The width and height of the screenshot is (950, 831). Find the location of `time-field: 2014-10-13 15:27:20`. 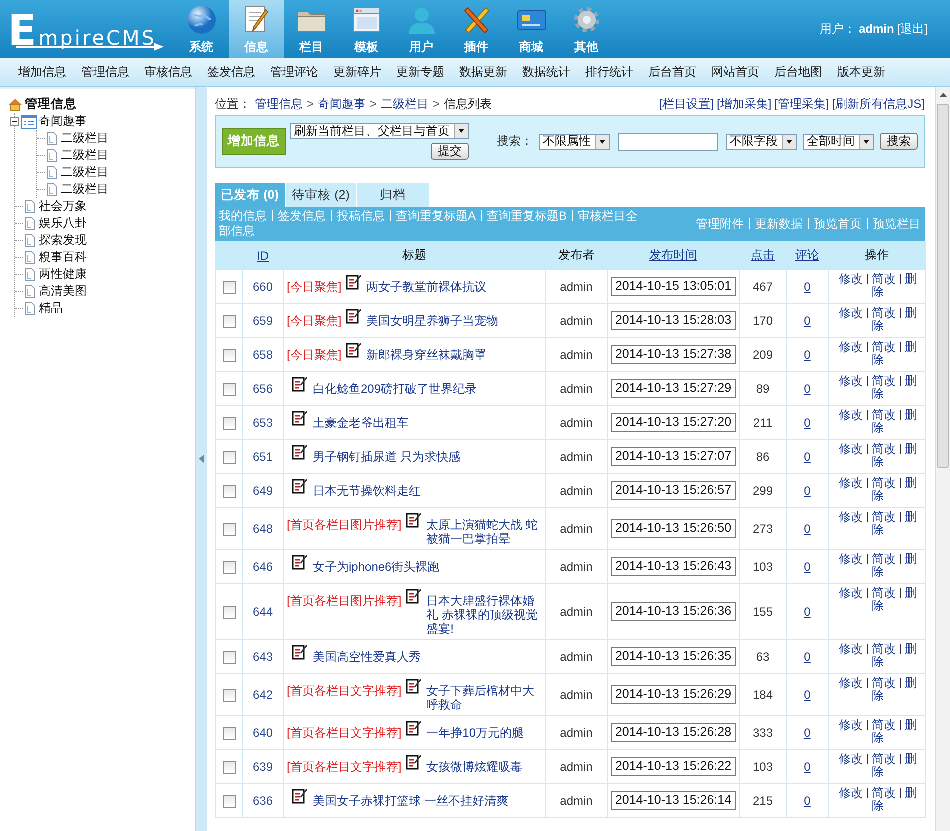

time-field: 2014-10-13 15:27:20 is located at coordinates (673, 422).